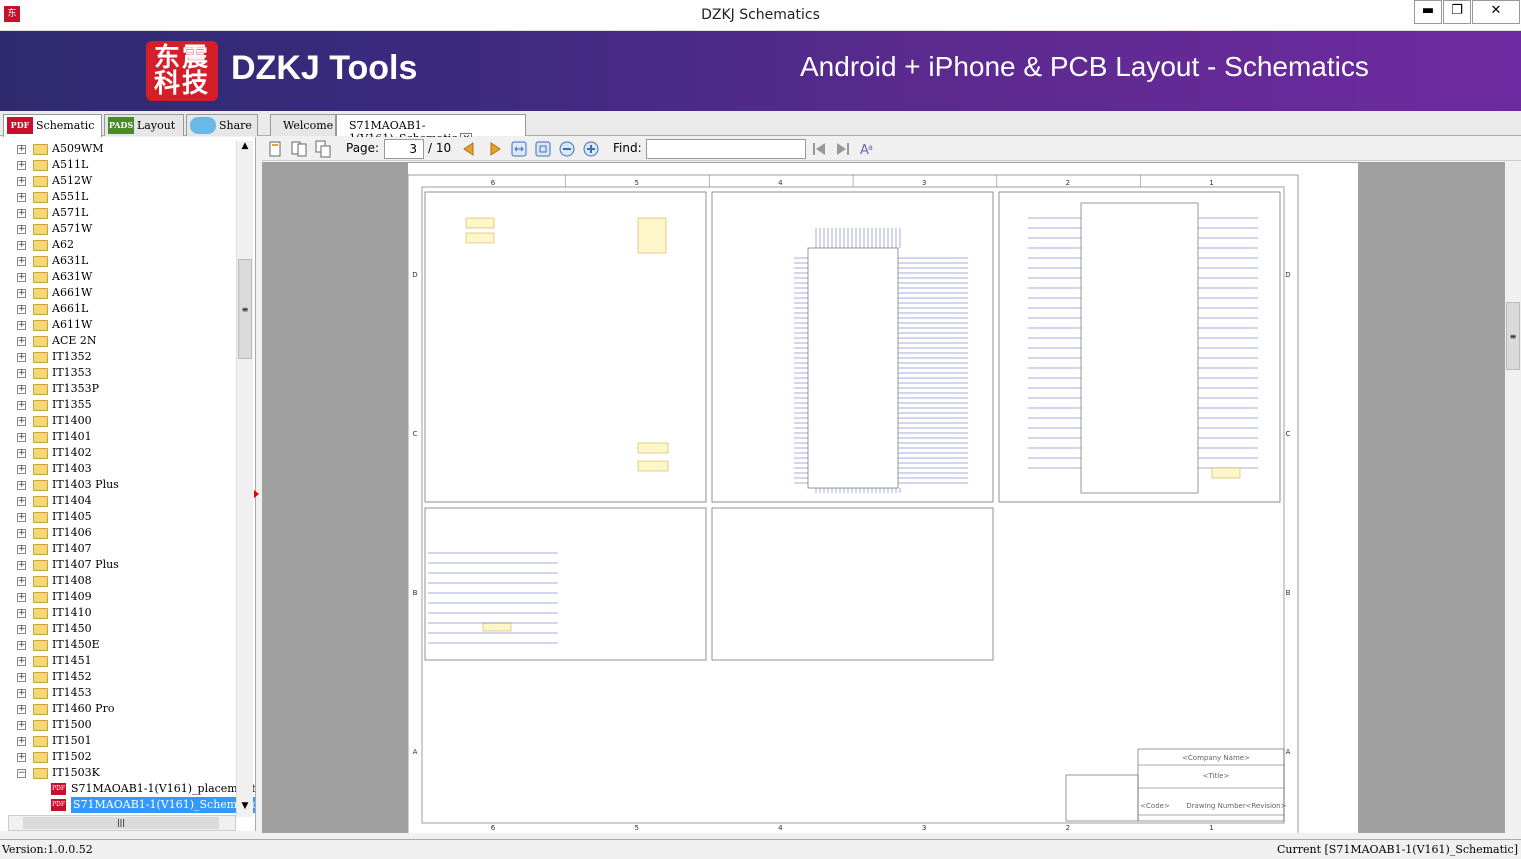 The width and height of the screenshot is (1521, 859). What do you see at coordinates (118, 501) in the screenshot?
I see `tree-folder: + IT1404` at bounding box center [118, 501].